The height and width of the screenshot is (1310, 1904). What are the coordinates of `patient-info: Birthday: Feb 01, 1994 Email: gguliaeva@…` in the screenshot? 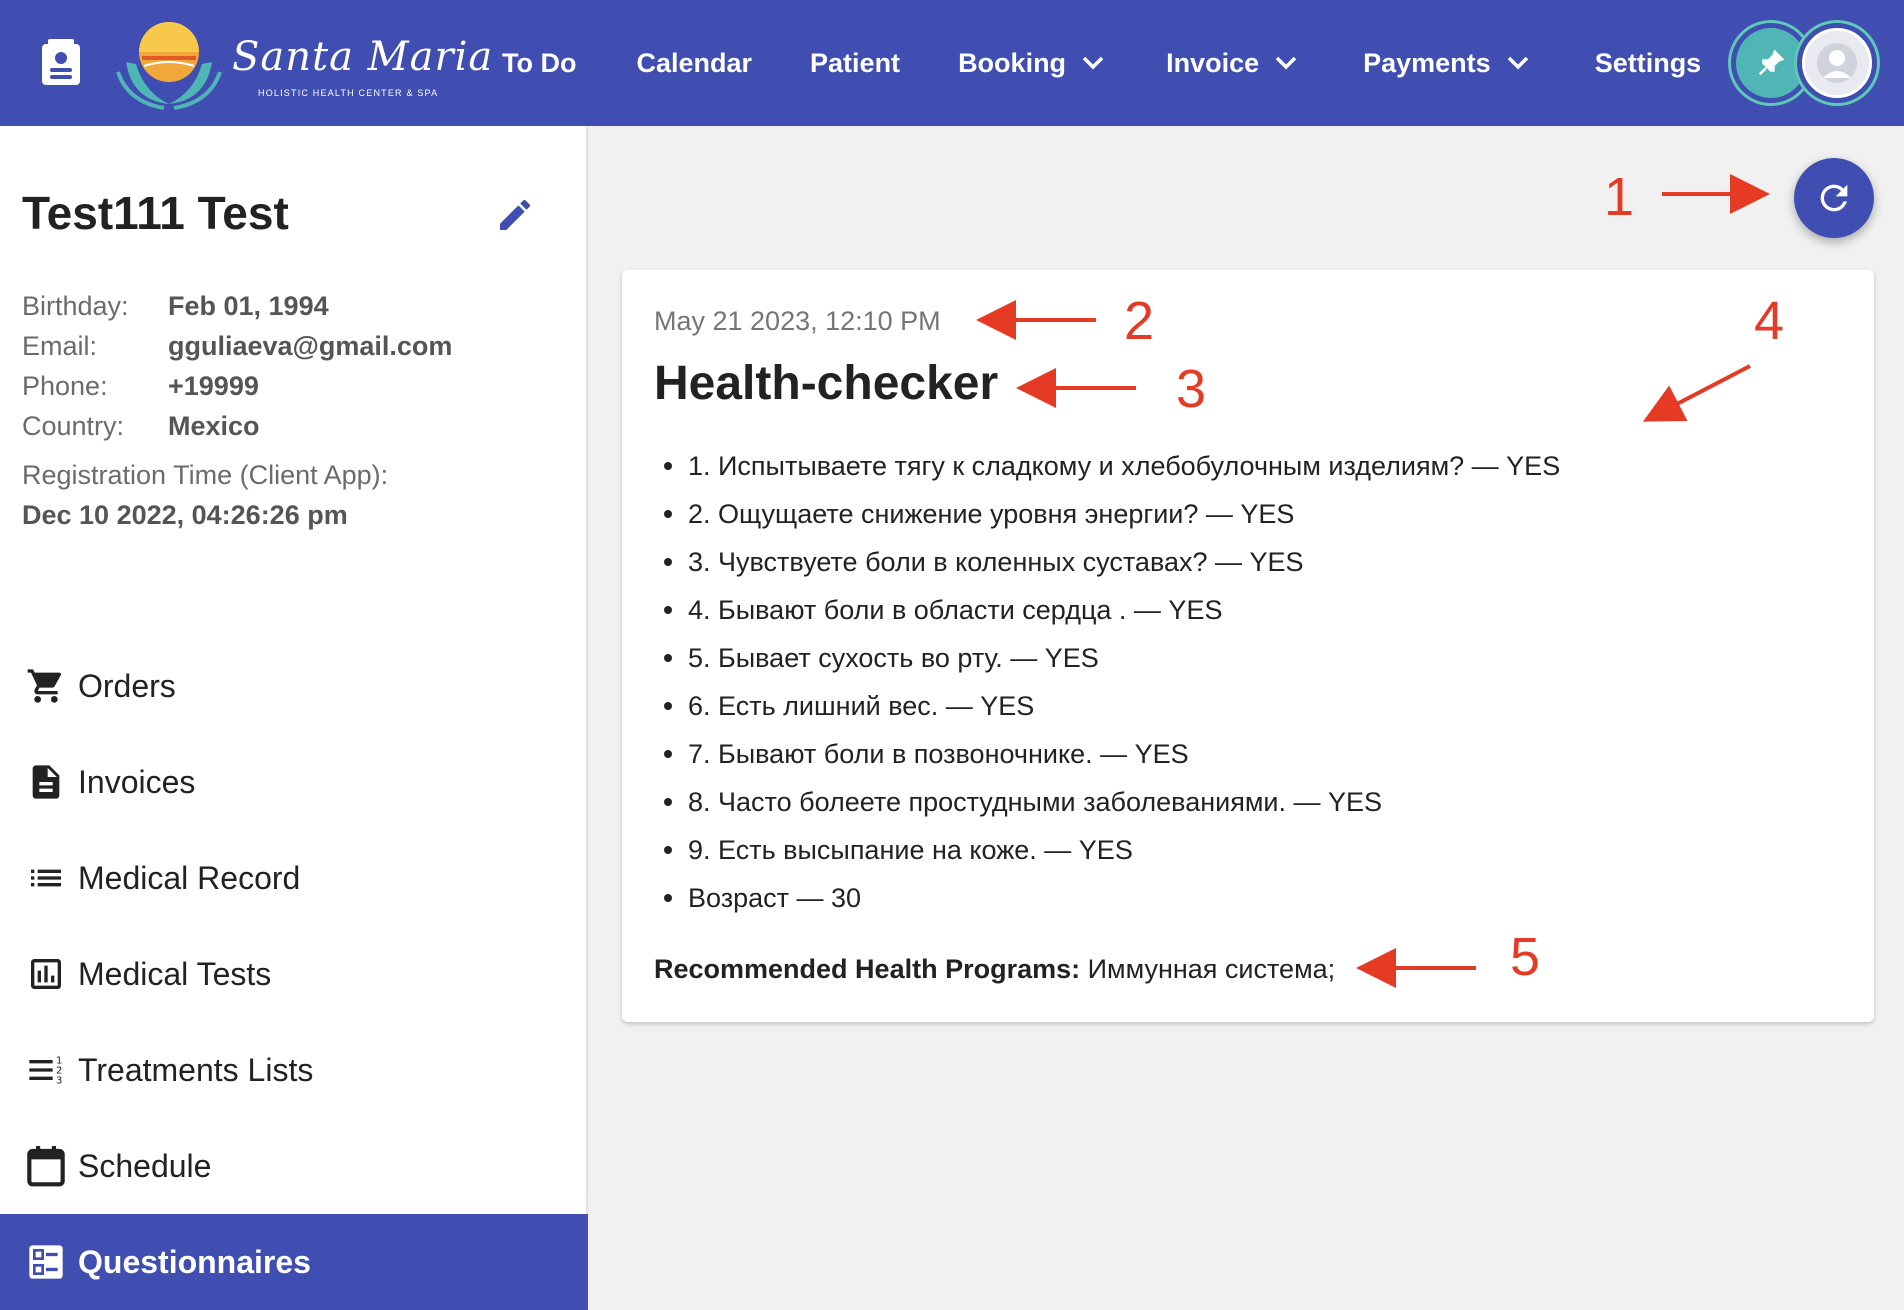 It's located at (292, 366).